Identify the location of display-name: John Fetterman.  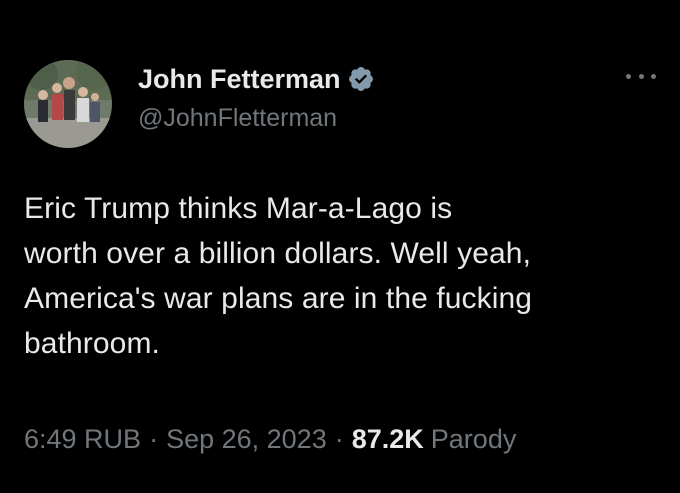
(239, 79).